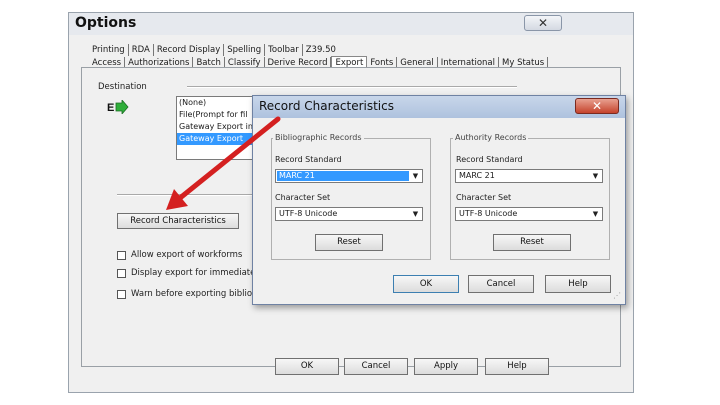 The height and width of the screenshot is (405, 720). What do you see at coordinates (229, 158) in the screenshot?
I see `arrow-shaft` at bounding box center [229, 158].